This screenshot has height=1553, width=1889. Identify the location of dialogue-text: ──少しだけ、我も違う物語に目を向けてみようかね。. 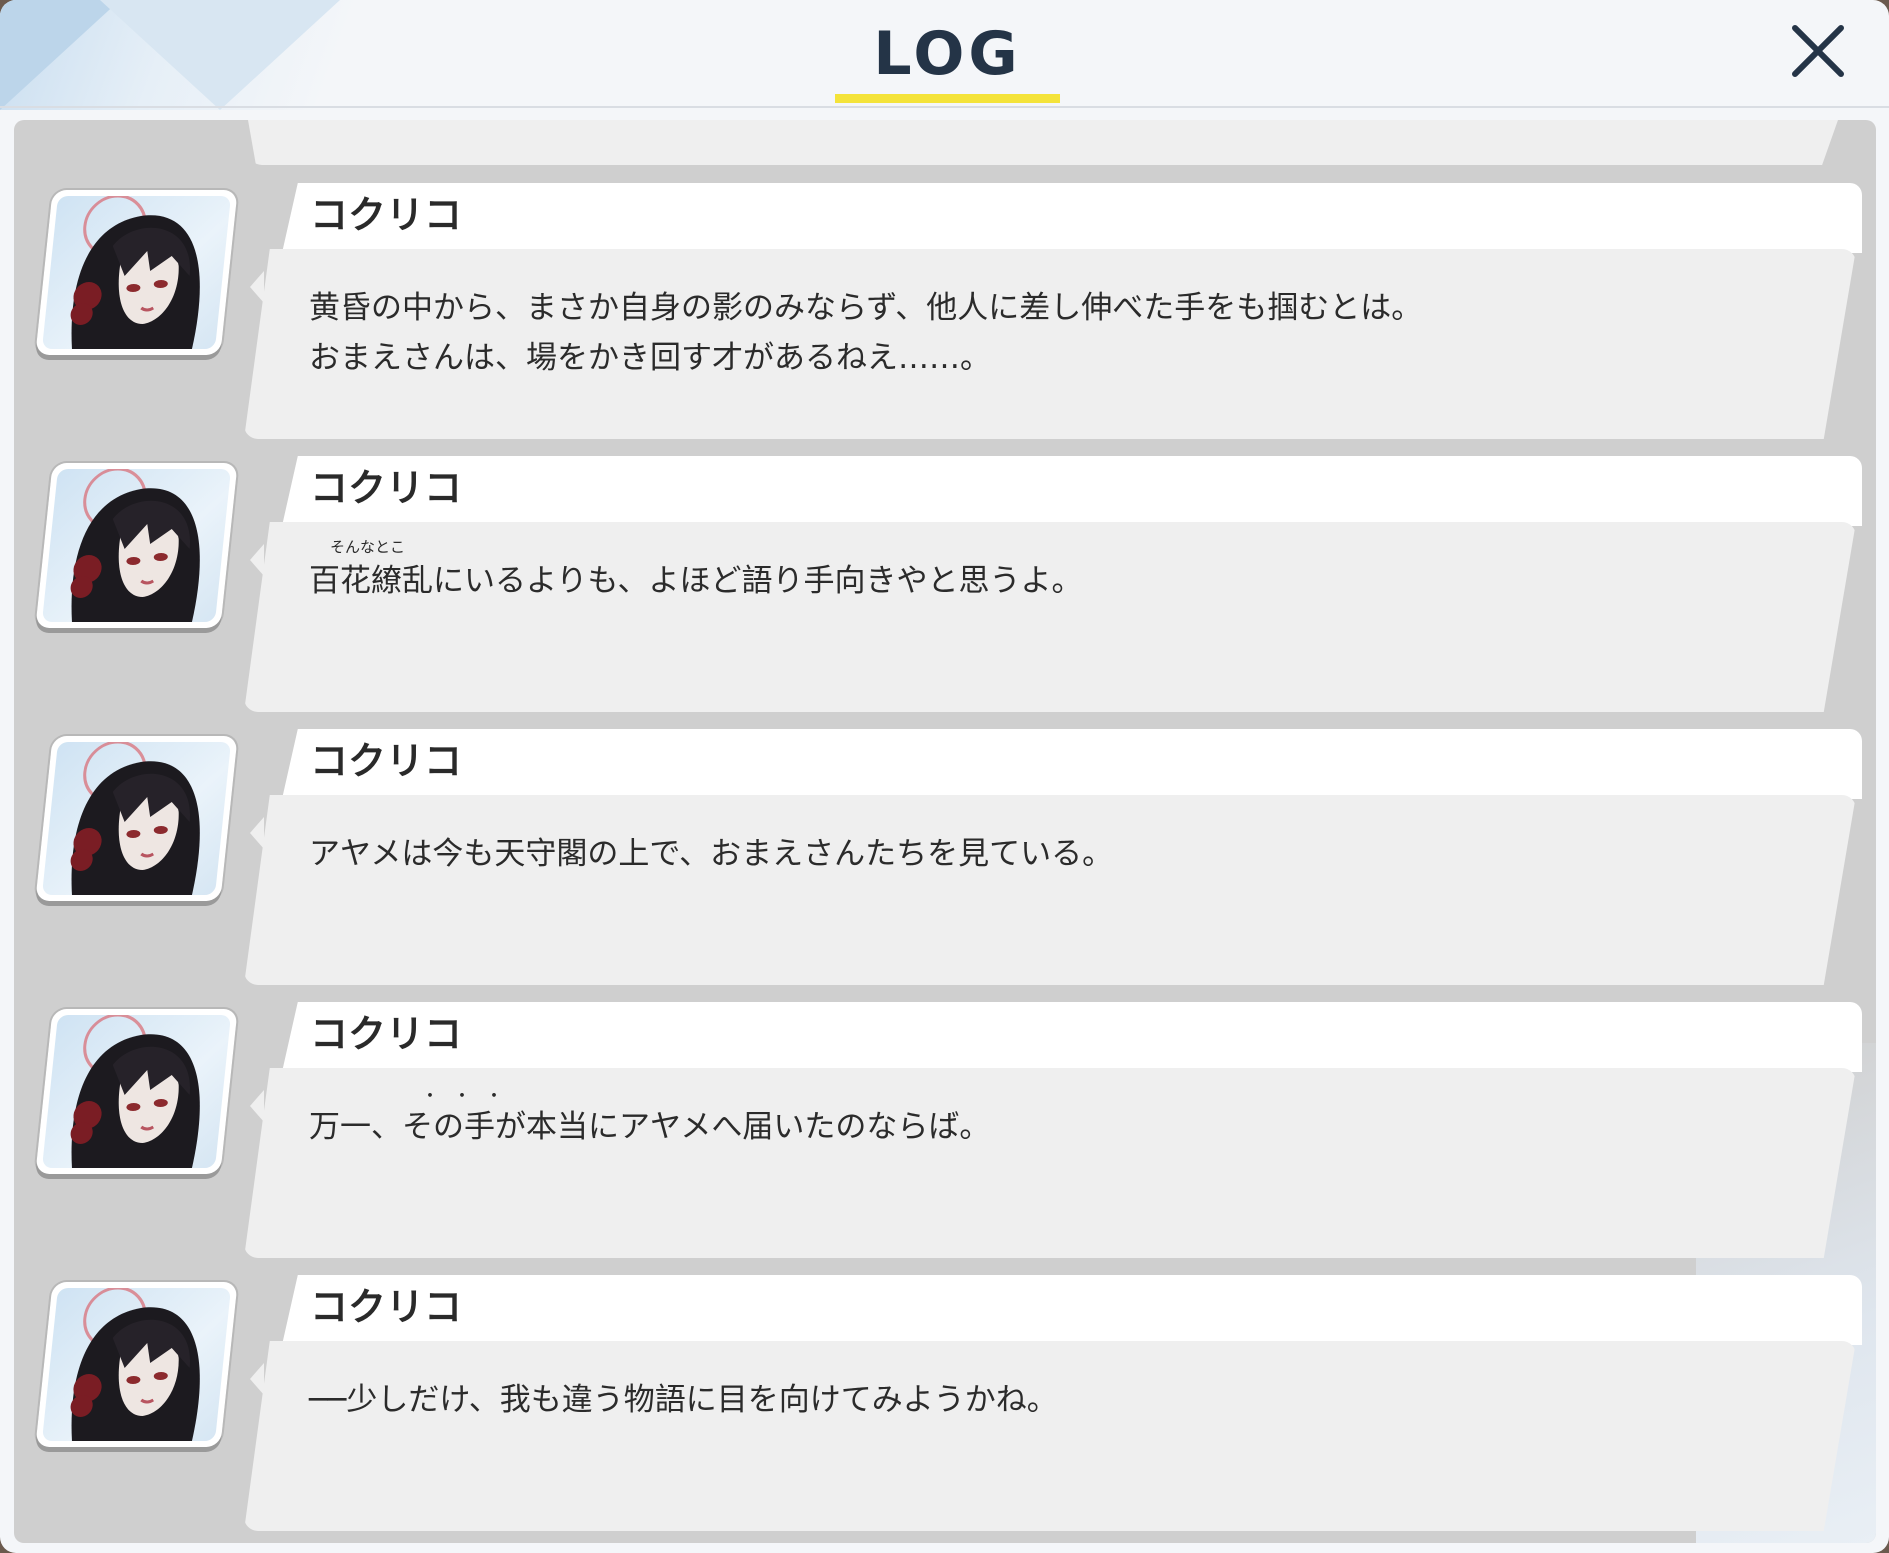
(683, 1400).